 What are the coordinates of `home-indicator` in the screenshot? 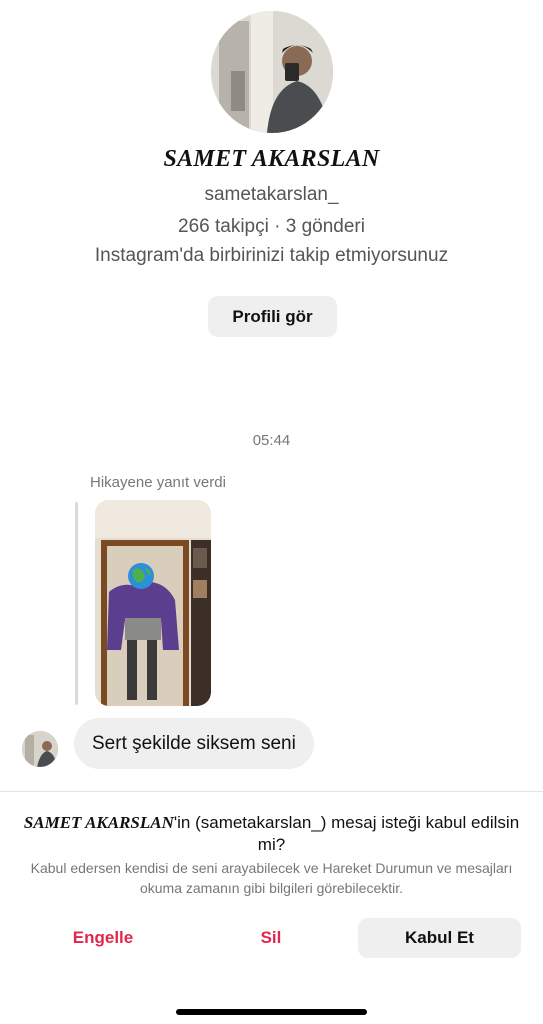 It's located at (271, 1012).